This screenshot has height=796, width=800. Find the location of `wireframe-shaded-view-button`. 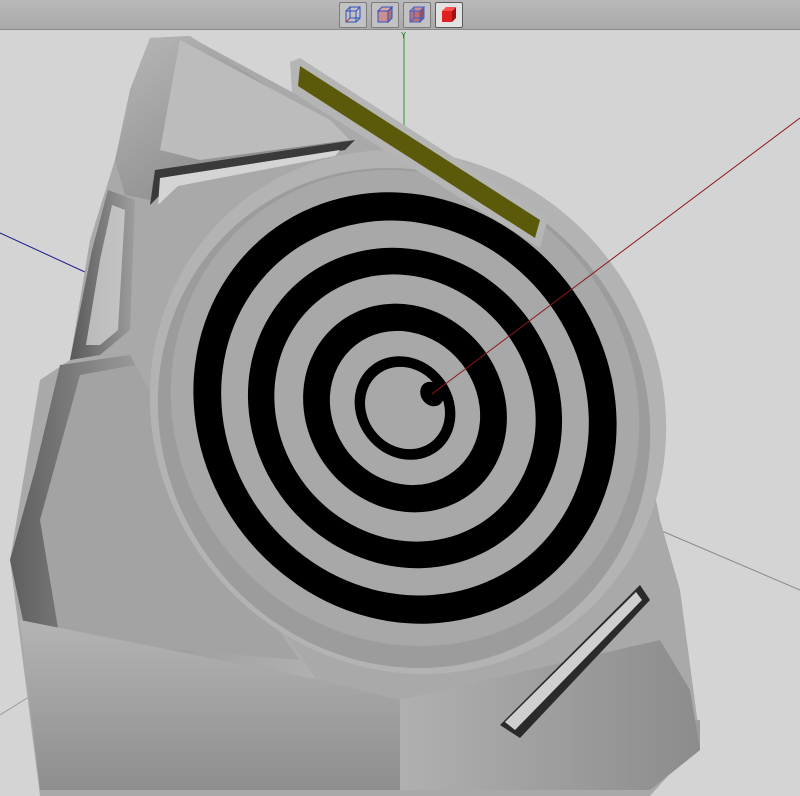

wireframe-shaded-view-button is located at coordinates (385, 15).